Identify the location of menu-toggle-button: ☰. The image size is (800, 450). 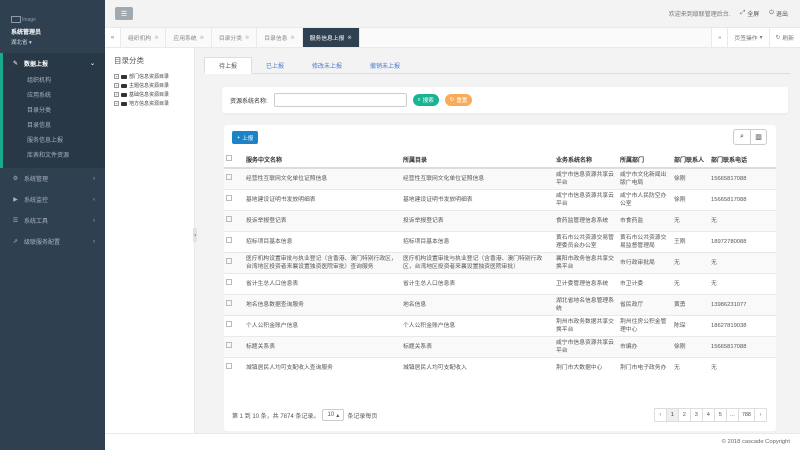
(124, 13).